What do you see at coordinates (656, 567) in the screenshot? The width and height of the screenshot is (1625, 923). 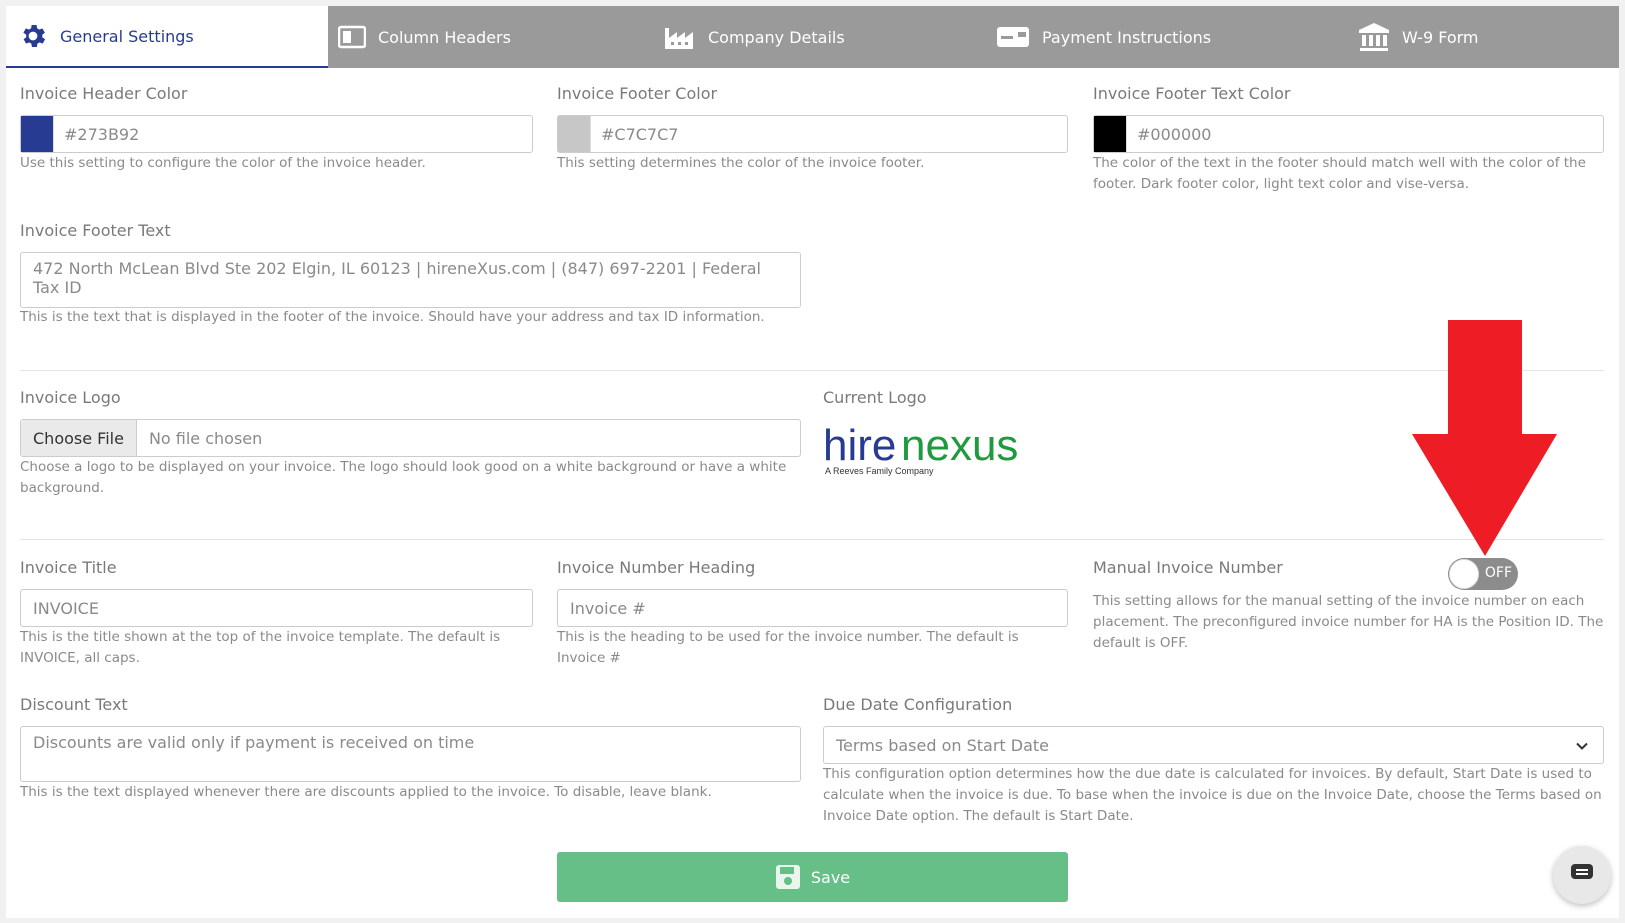 I see `number-heading-label: Invoice Number Heading` at bounding box center [656, 567].